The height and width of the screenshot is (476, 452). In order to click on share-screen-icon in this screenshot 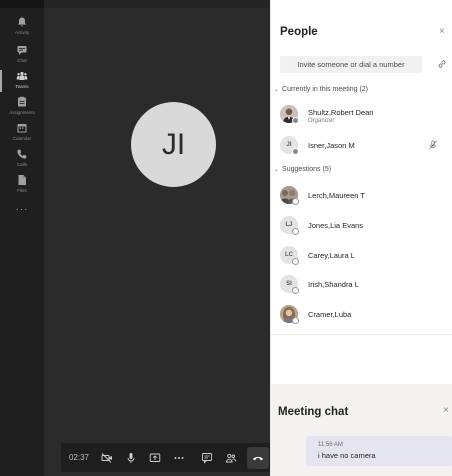, I will do `click(155, 457)`.